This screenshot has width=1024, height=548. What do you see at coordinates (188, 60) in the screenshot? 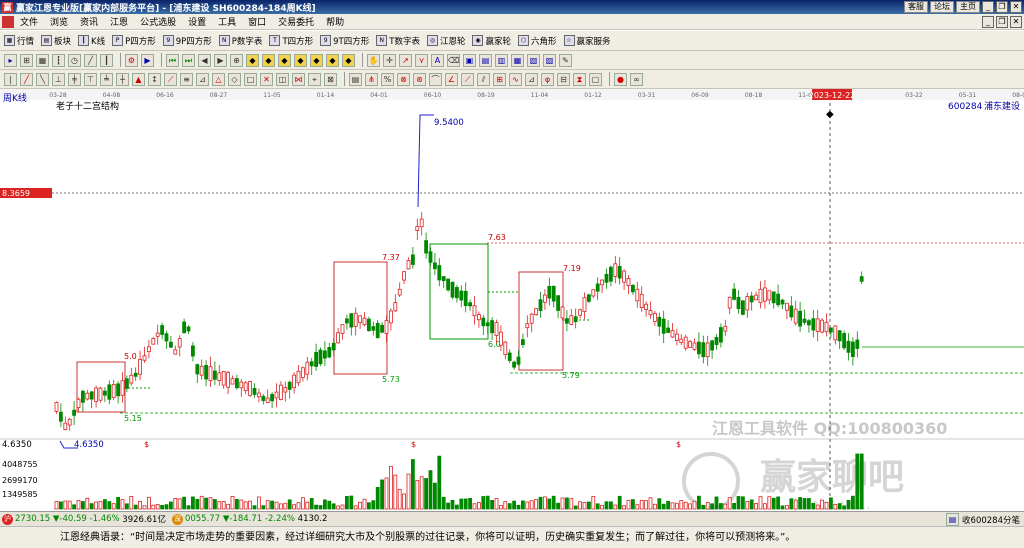
I see `last-icon: ⏭` at bounding box center [188, 60].